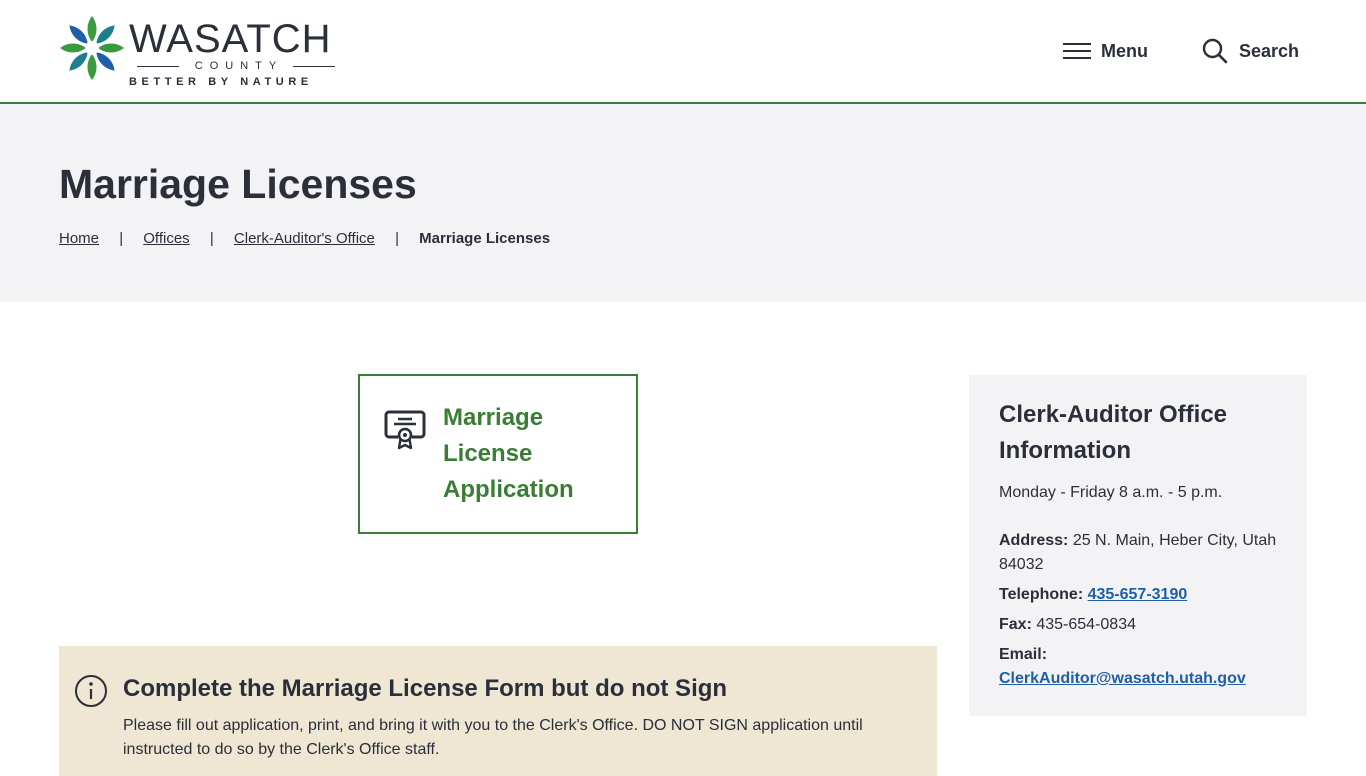 The width and height of the screenshot is (1366, 776). What do you see at coordinates (485, 238) in the screenshot?
I see `breadcrumb-current: Marriage Licenses` at bounding box center [485, 238].